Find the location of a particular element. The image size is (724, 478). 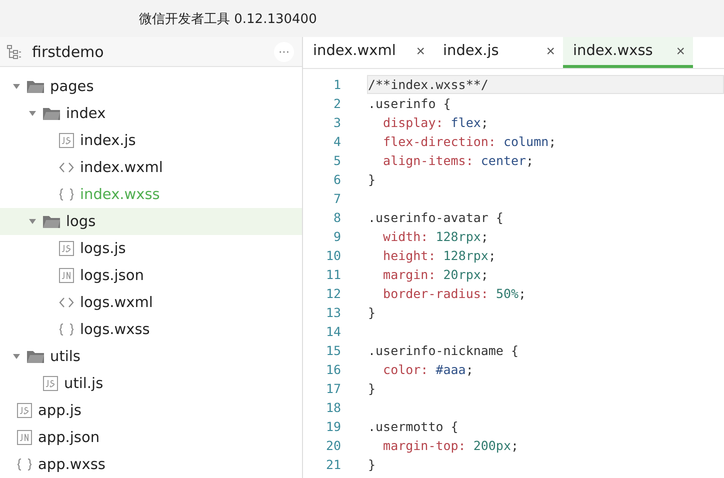

code-line: flex-direction: column; is located at coordinates (470, 142).